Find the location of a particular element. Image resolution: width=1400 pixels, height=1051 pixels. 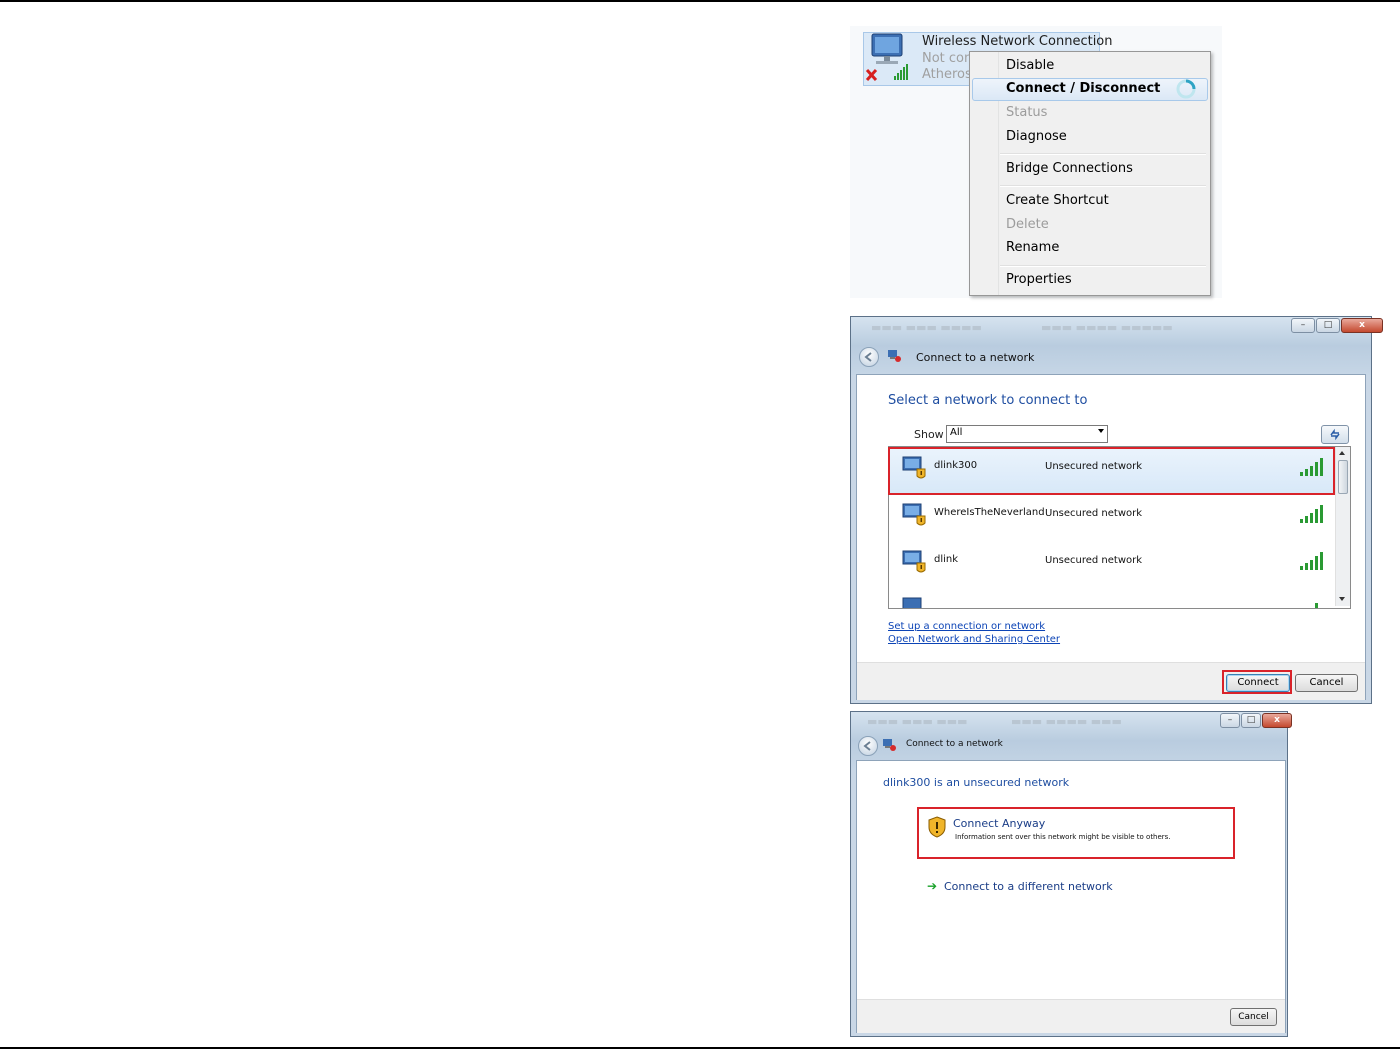

network-row: dlink Unsecured network is located at coordinates (1112, 566).